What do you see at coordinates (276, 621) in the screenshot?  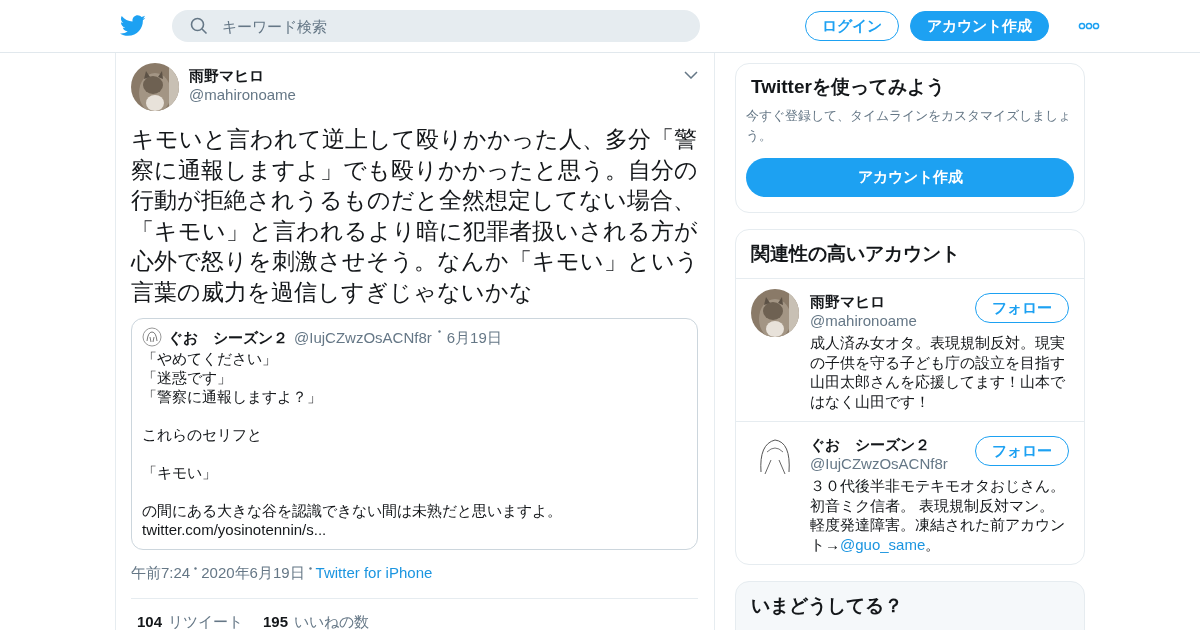 I see `stat-count: 195` at bounding box center [276, 621].